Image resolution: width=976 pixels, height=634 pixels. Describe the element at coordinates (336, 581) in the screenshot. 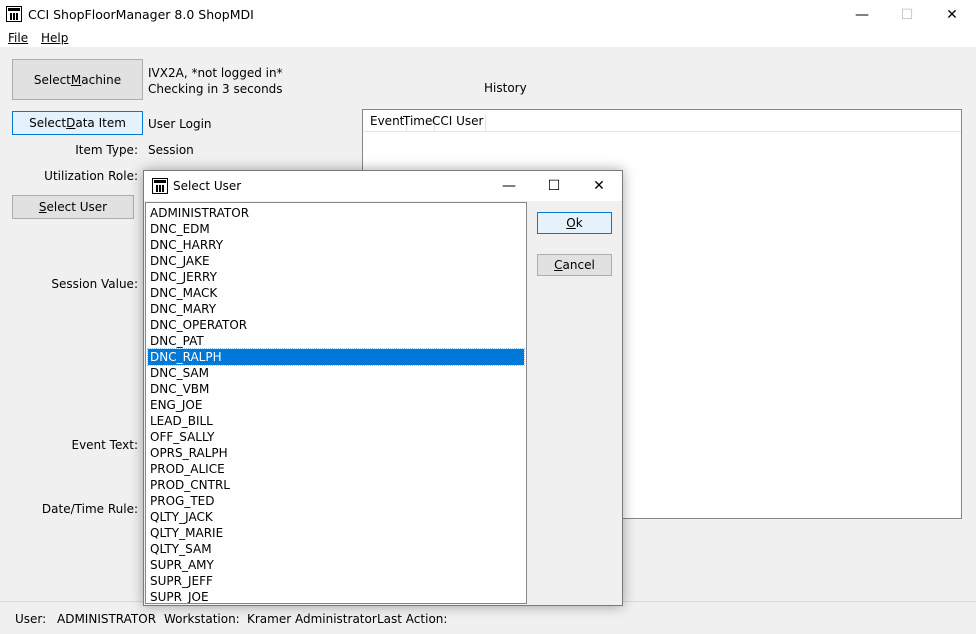

I see `list-item: SUPR_JEFF` at that location.